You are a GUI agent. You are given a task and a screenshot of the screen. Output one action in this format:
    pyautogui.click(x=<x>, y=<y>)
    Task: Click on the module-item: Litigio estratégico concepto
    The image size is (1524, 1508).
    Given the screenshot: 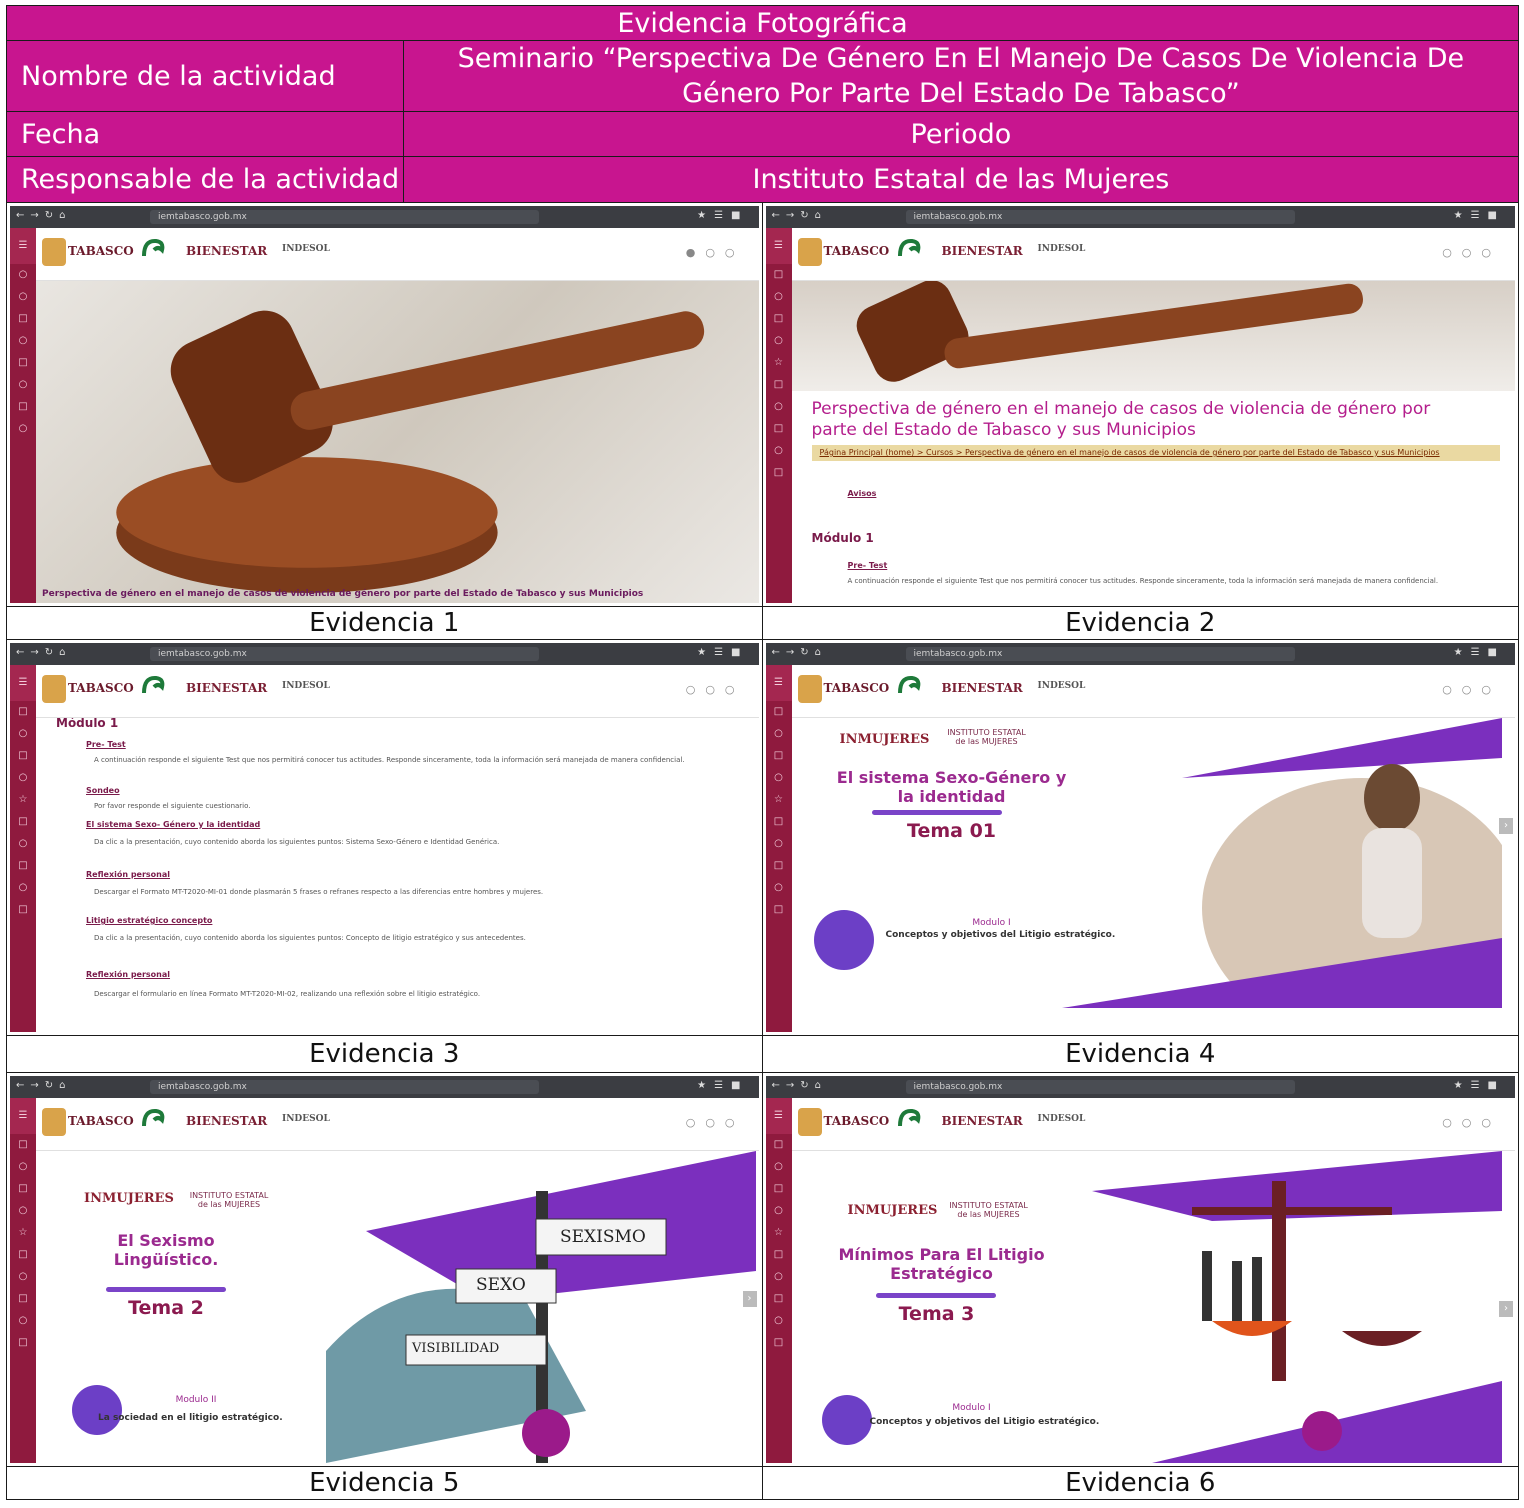 What is the action you would take?
    pyautogui.click(x=149, y=920)
    